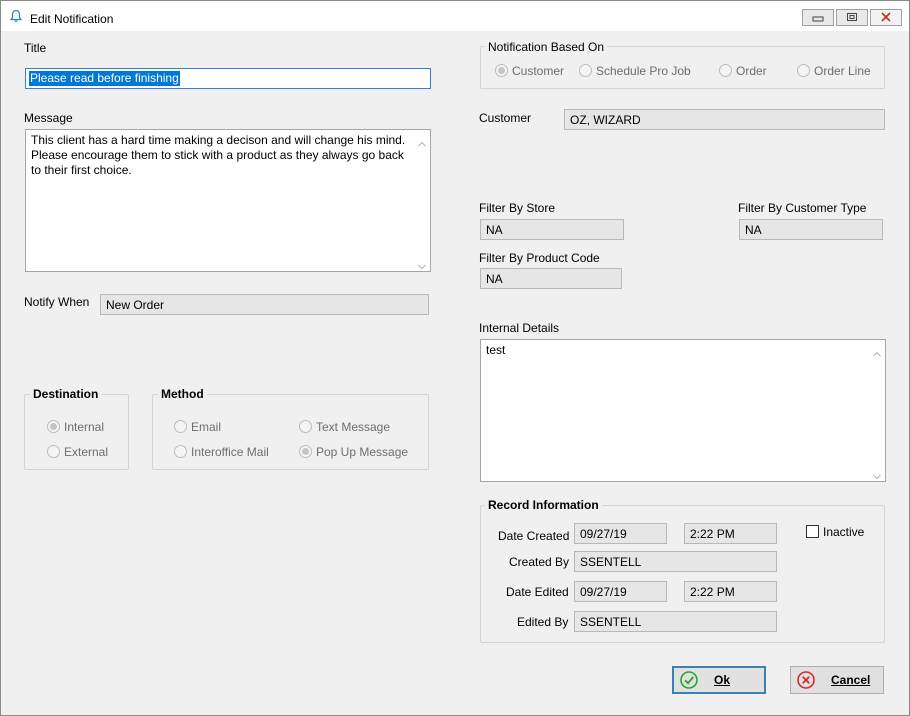 This screenshot has height=716, width=910. I want to click on message-label: Message, so click(48, 118).